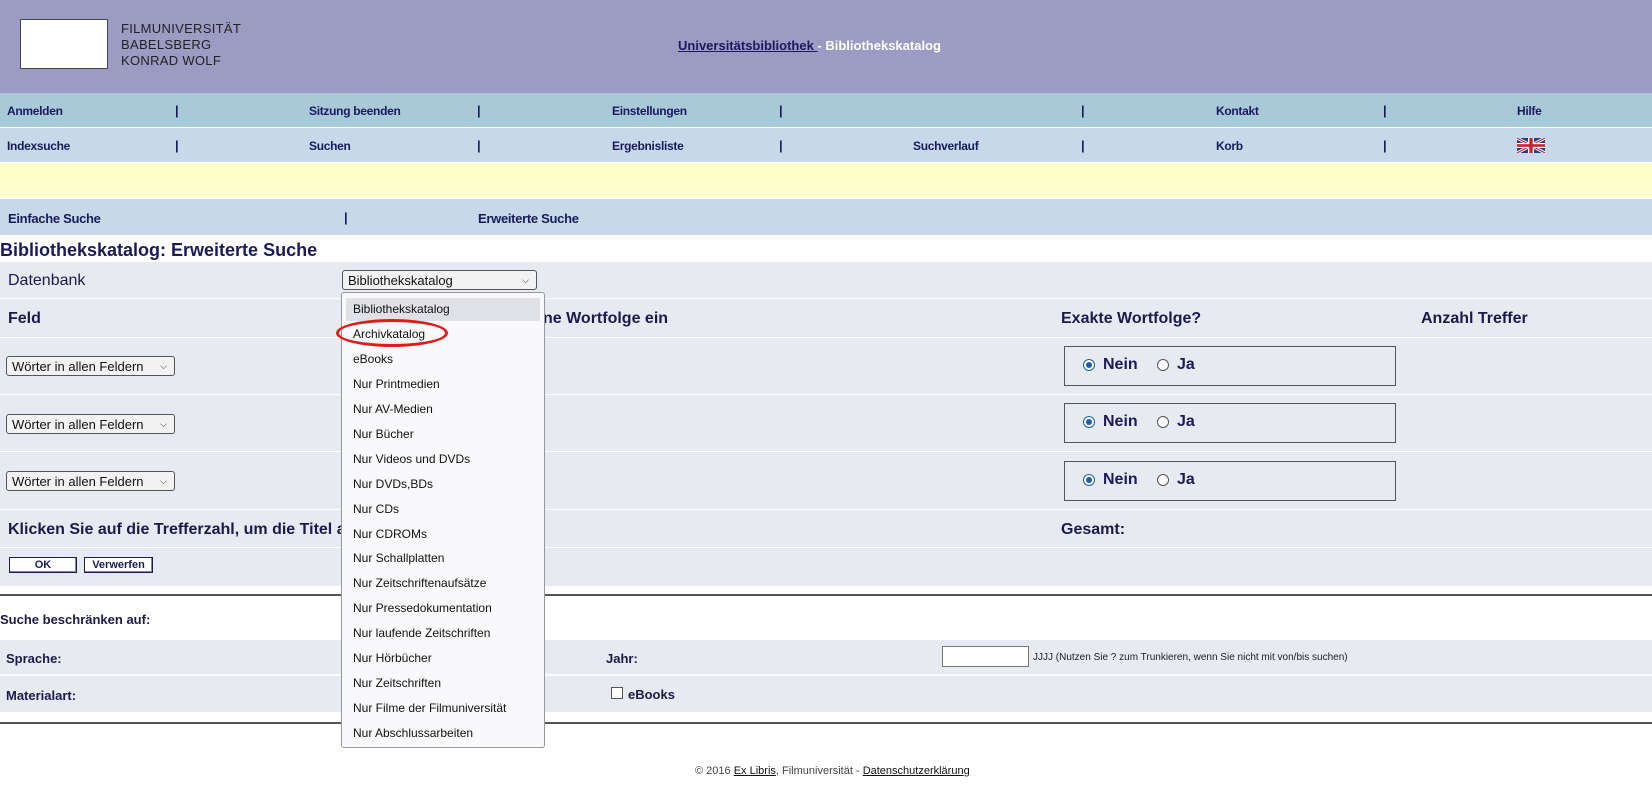 The image size is (1652, 799). Describe the element at coordinates (443, 558) in the screenshot. I see `dropdown-option: Nur Schallplatten` at that location.